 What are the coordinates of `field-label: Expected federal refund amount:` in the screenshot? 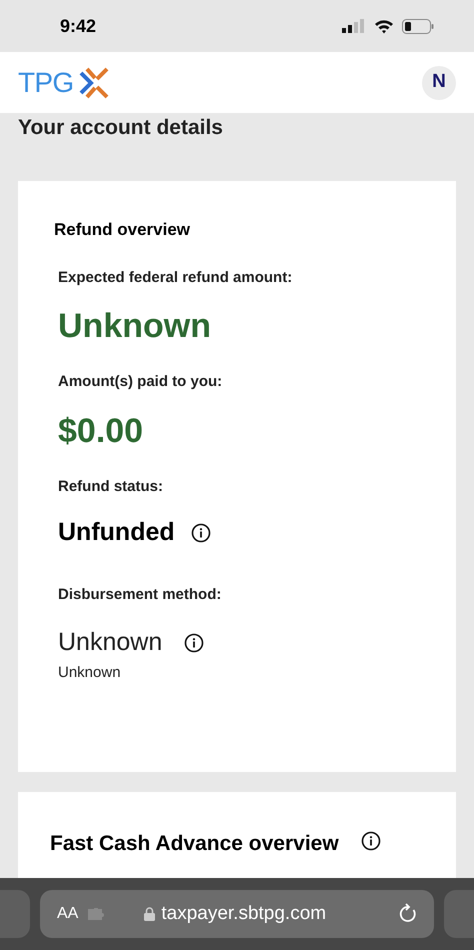 It's located at (175, 278).